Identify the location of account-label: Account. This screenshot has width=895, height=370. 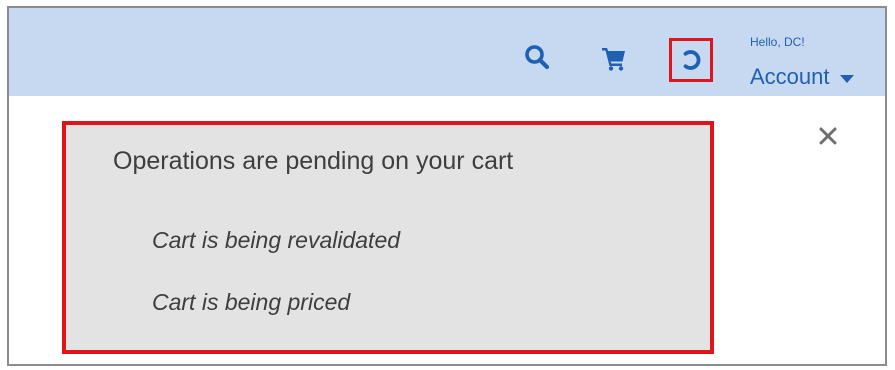
(790, 76).